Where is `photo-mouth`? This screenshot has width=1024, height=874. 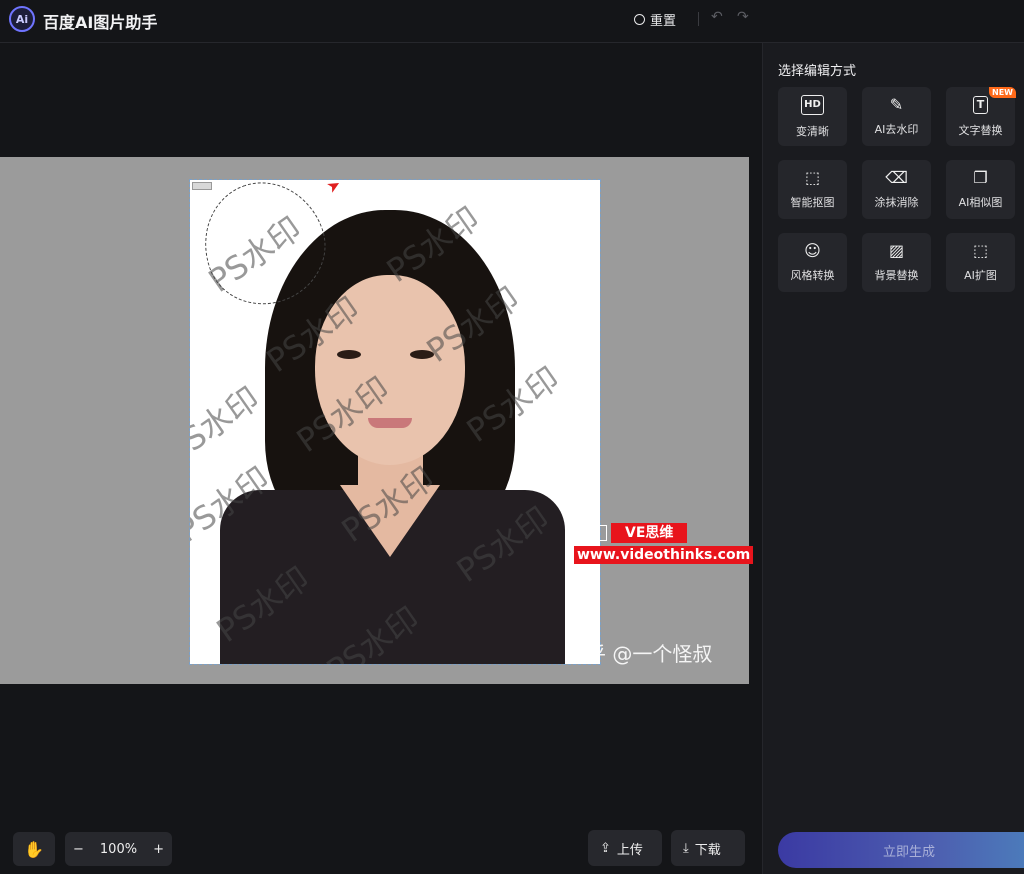
photo-mouth is located at coordinates (390, 423).